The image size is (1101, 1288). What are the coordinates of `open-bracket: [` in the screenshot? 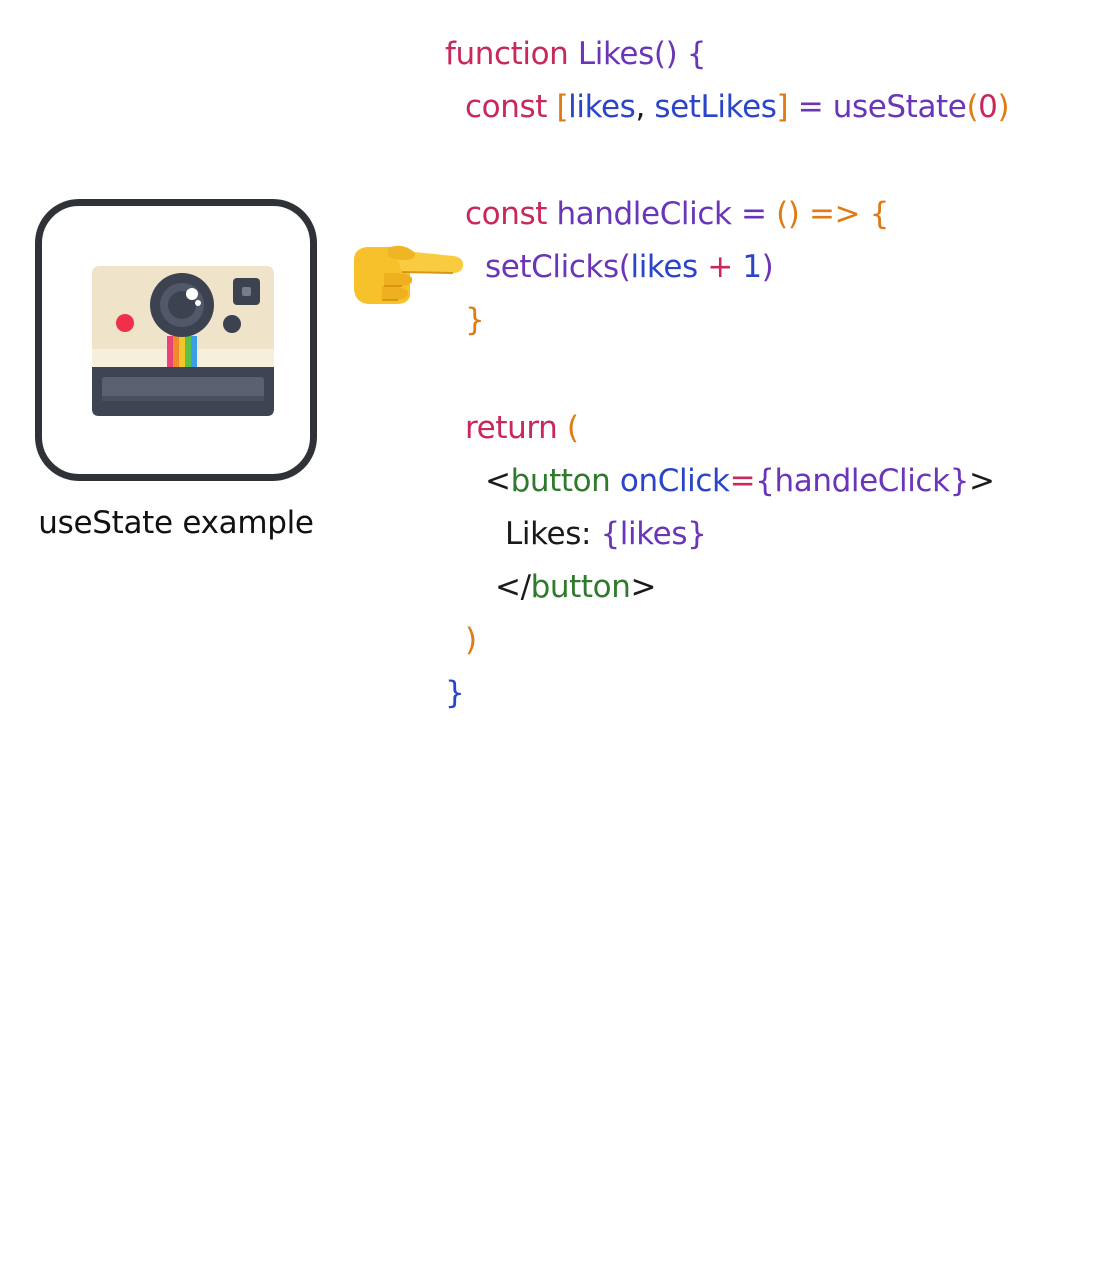 It's located at (562, 107).